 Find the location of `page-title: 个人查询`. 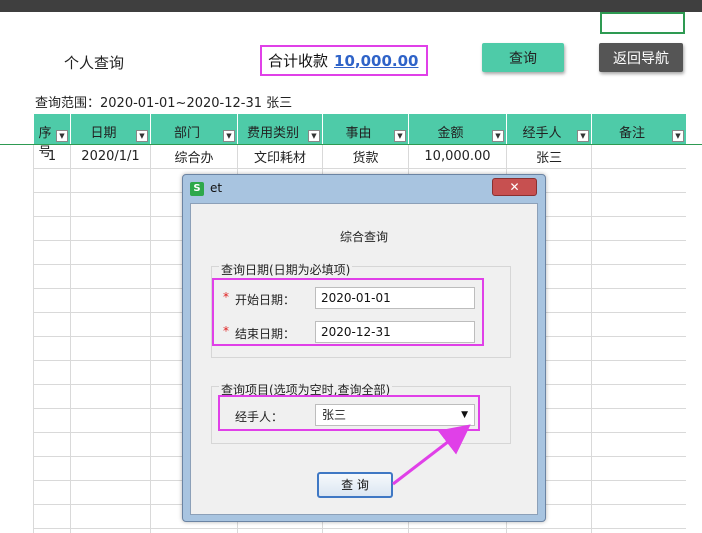

page-title: 个人查询 is located at coordinates (94, 62).